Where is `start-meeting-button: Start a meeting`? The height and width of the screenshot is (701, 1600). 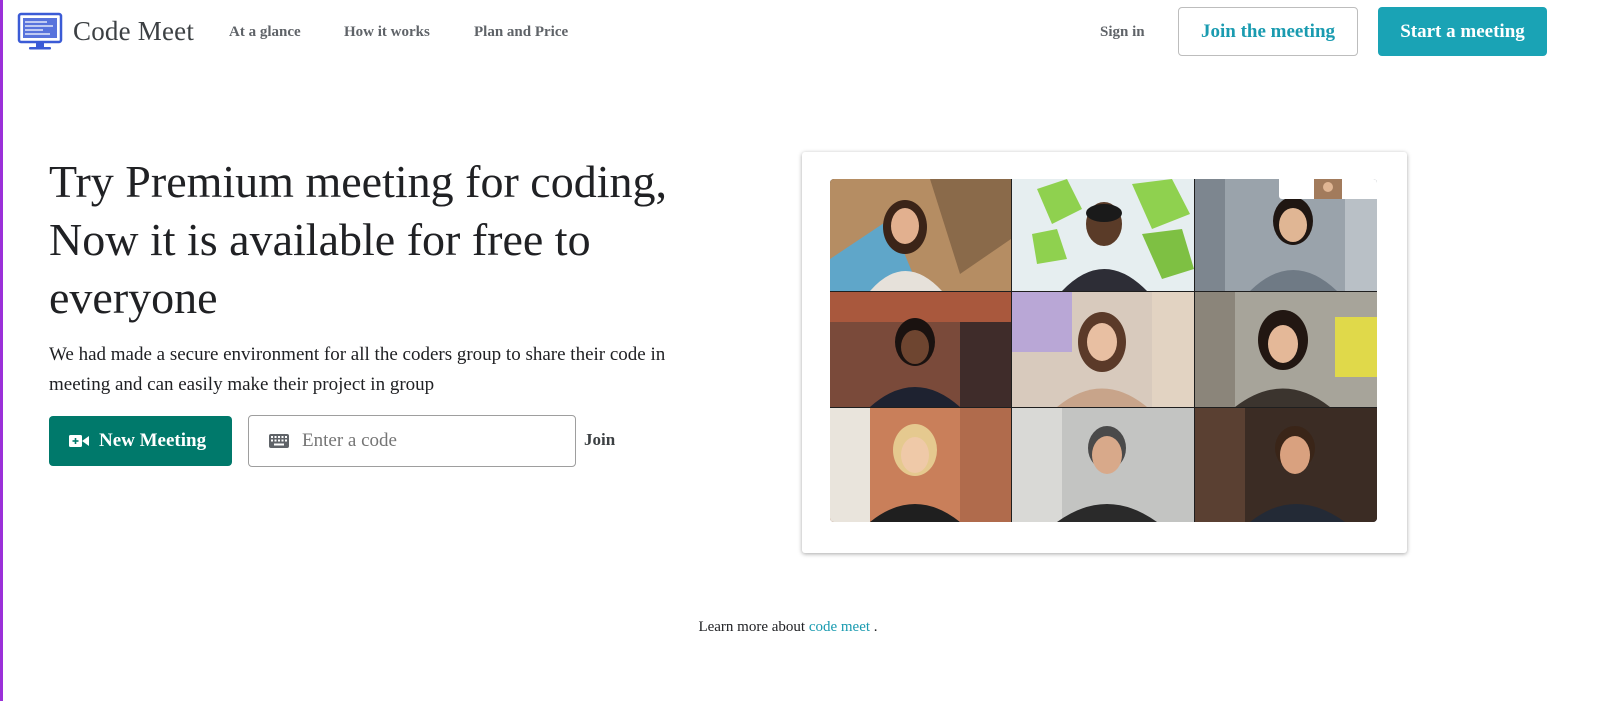 start-meeting-button: Start a meeting is located at coordinates (1462, 31).